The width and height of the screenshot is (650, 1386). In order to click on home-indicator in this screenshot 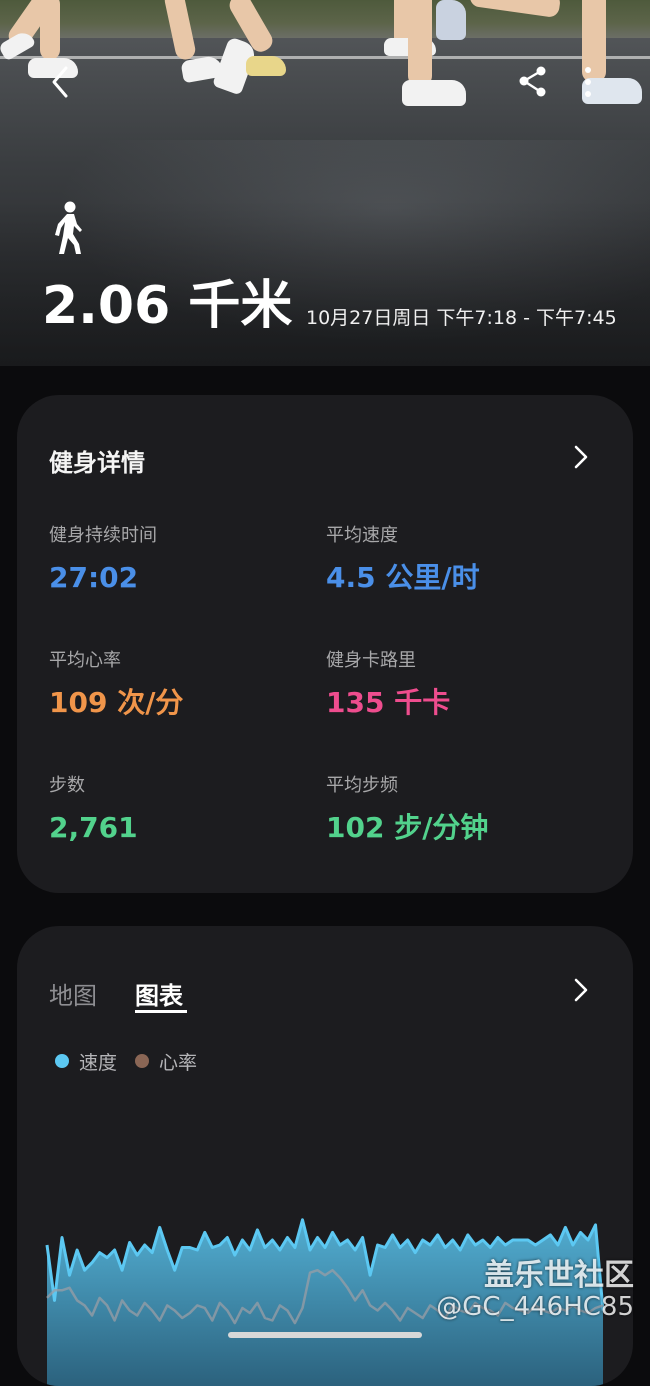, I will do `click(325, 1335)`.